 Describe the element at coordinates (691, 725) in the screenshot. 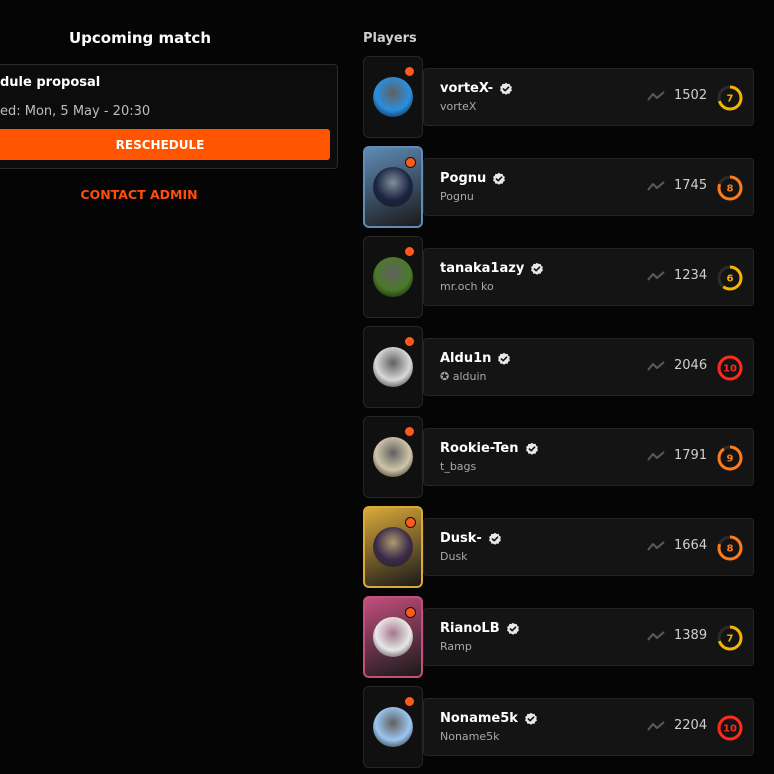

I see `elo-value: 2204` at that location.